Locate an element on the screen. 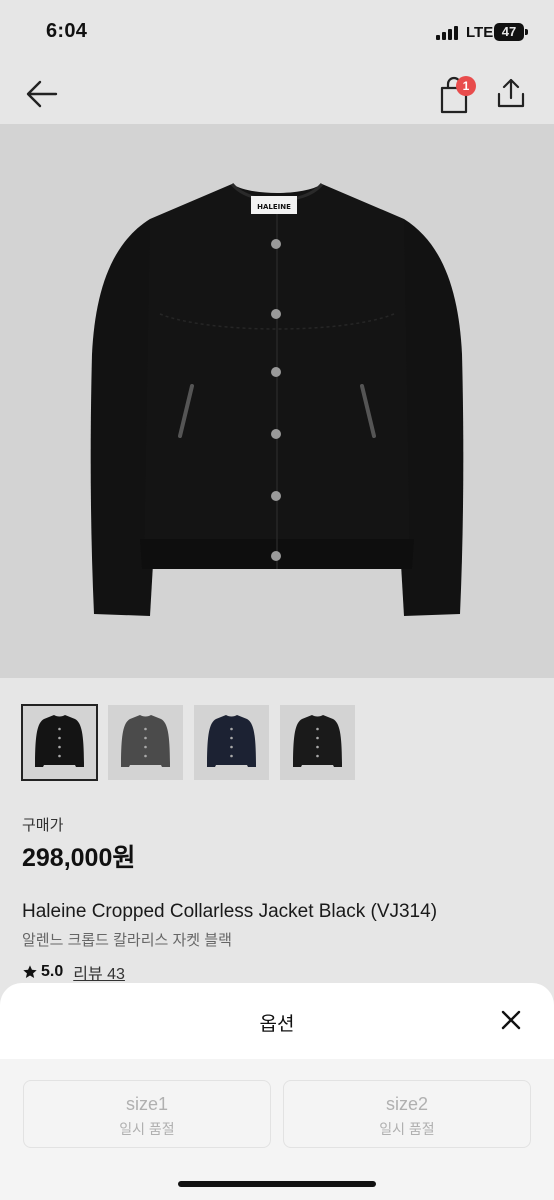 The image size is (554, 1200). home-indicator is located at coordinates (277, 1184).